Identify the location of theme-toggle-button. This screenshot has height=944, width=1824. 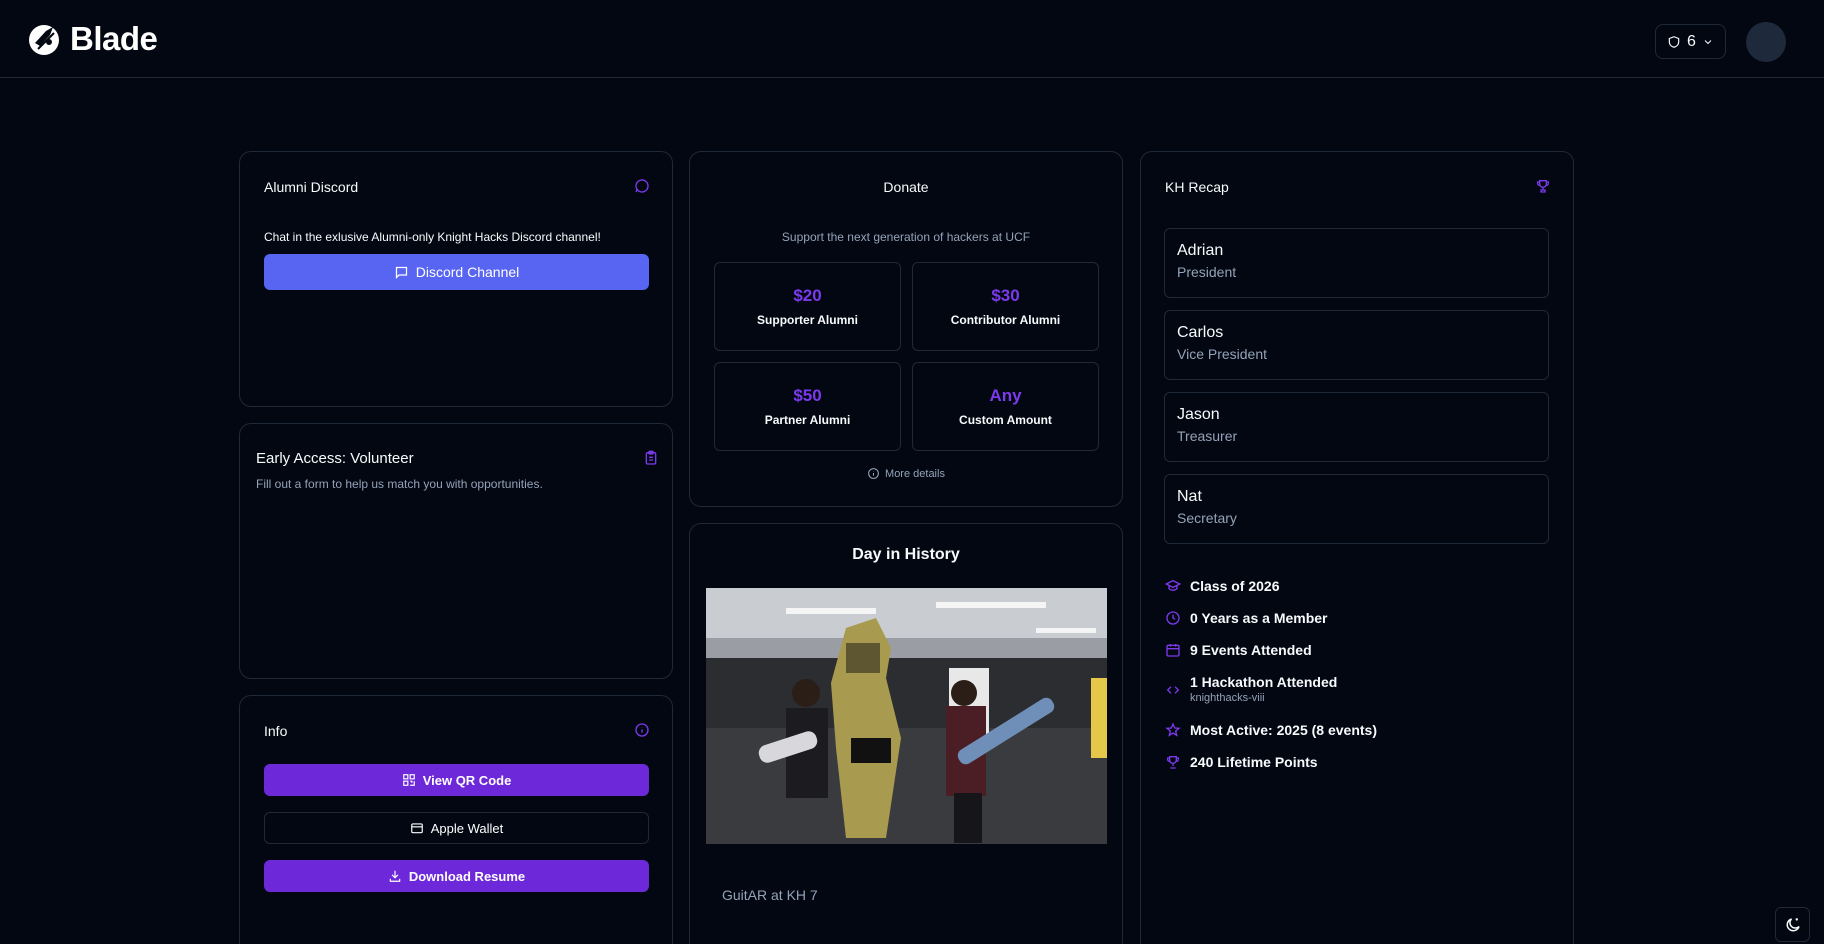
(1792, 924).